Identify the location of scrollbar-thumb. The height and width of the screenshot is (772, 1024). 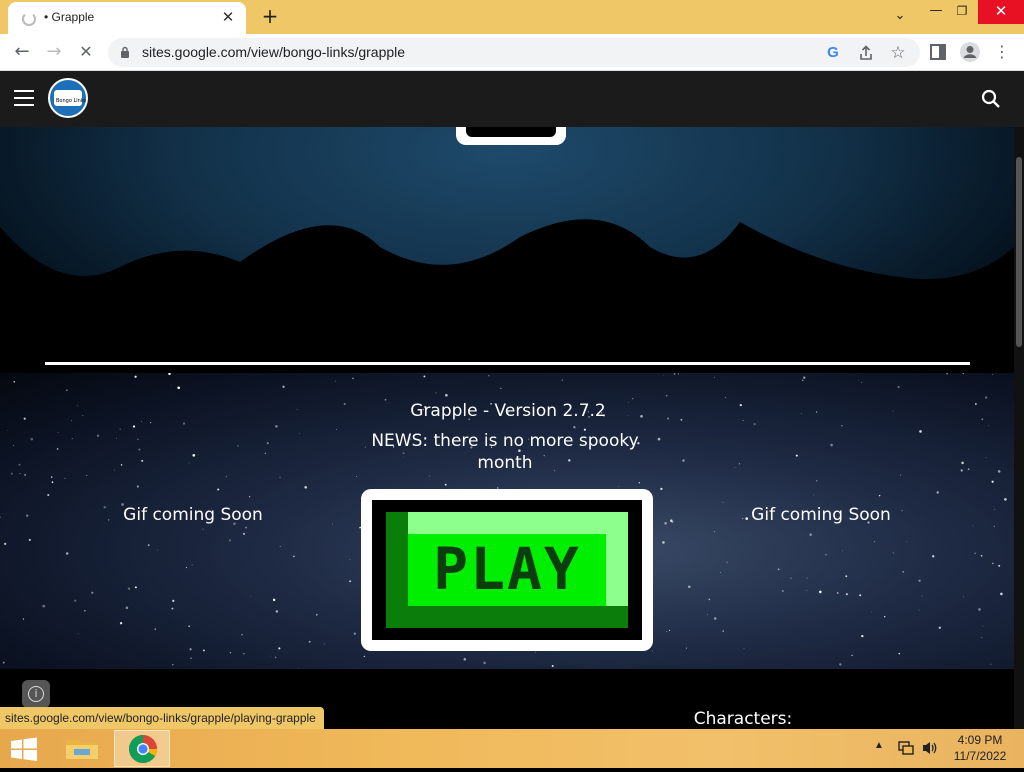
(1019, 252).